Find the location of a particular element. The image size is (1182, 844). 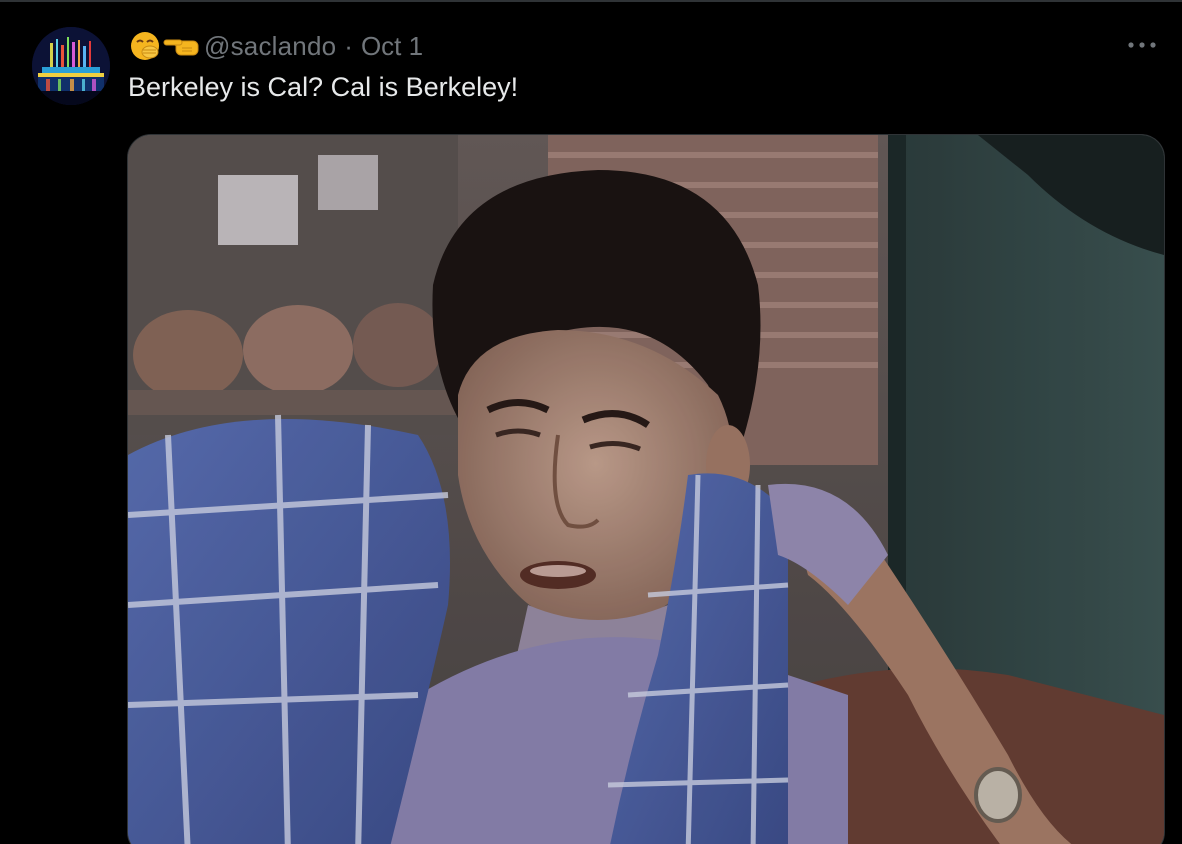

tweet-text: Berkeley is Cal? Cal is Berkeley! is located at coordinates (323, 87).